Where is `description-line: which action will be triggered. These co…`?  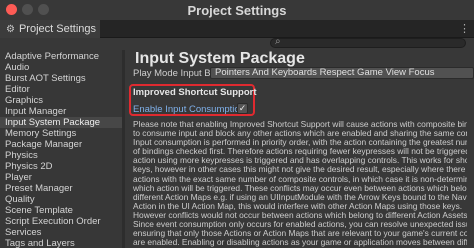 description-line: which action will be triggered. These co… is located at coordinates (300, 188).